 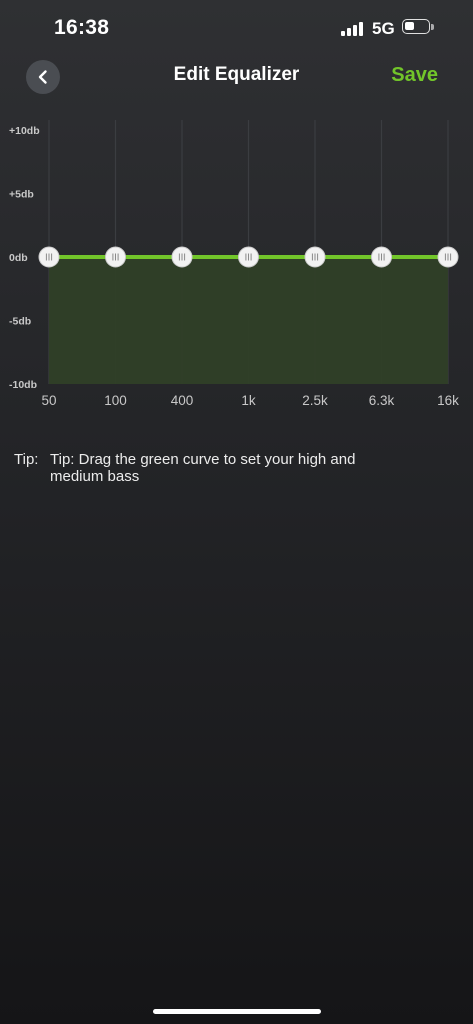 I want to click on x-tick-label: 400, so click(x=182, y=400).